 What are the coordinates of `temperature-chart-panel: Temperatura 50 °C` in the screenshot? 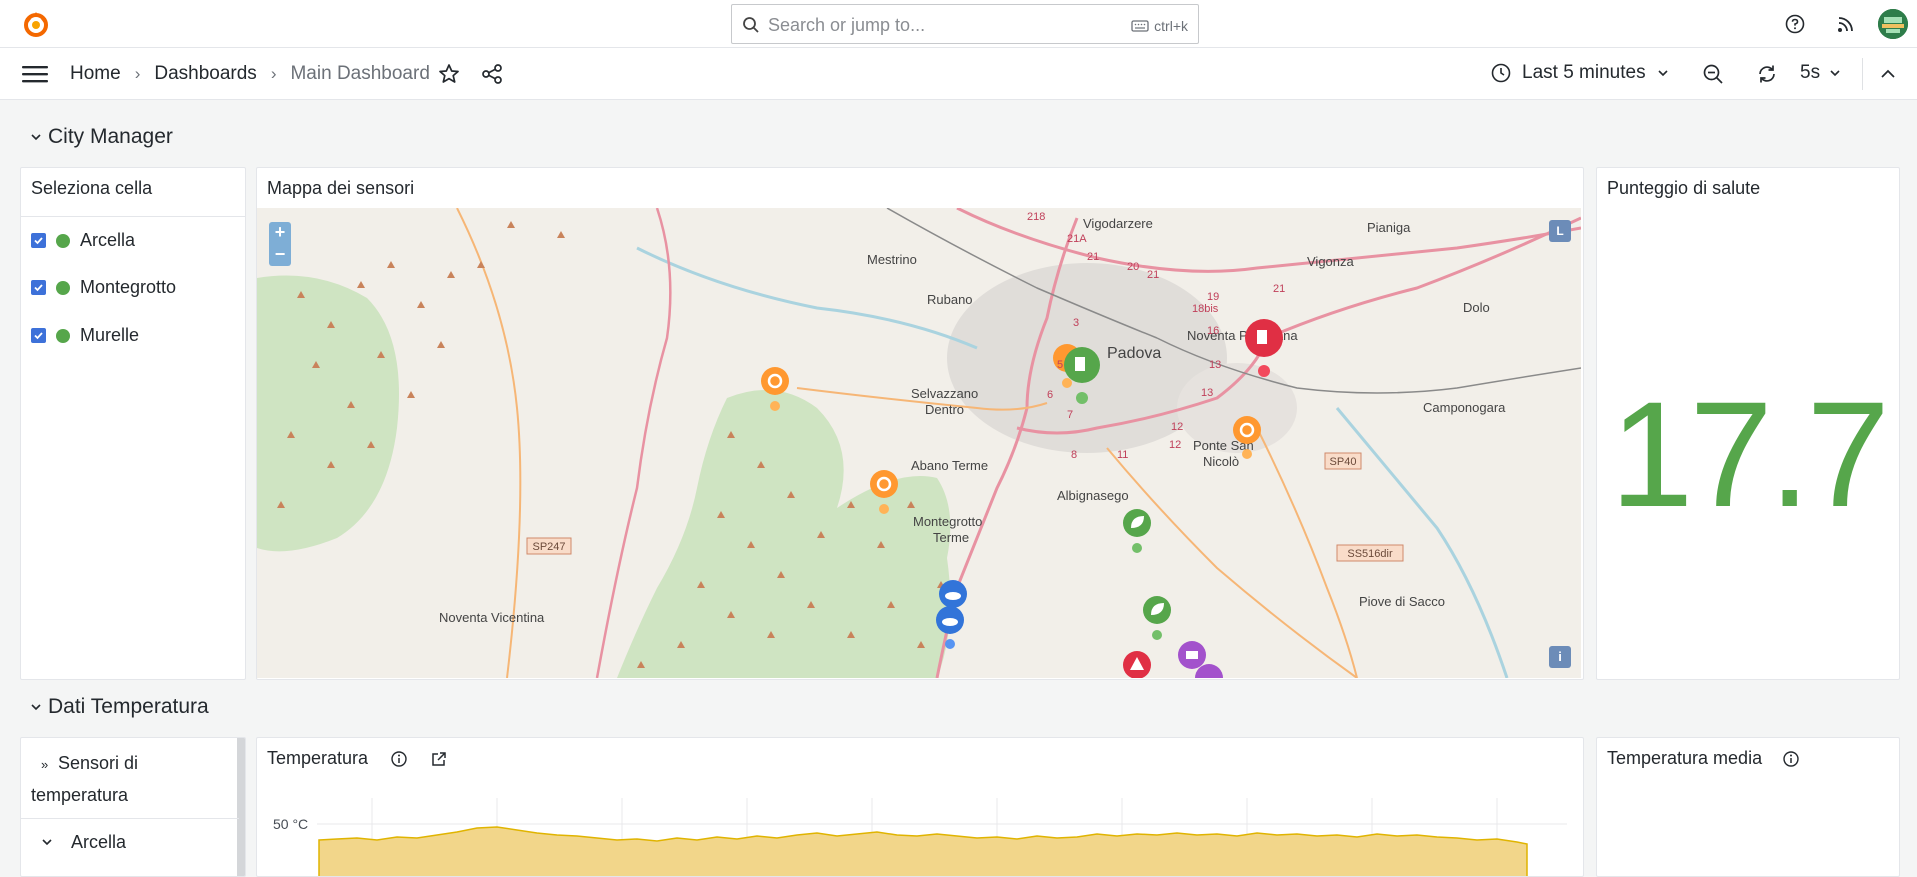 It's located at (920, 807).